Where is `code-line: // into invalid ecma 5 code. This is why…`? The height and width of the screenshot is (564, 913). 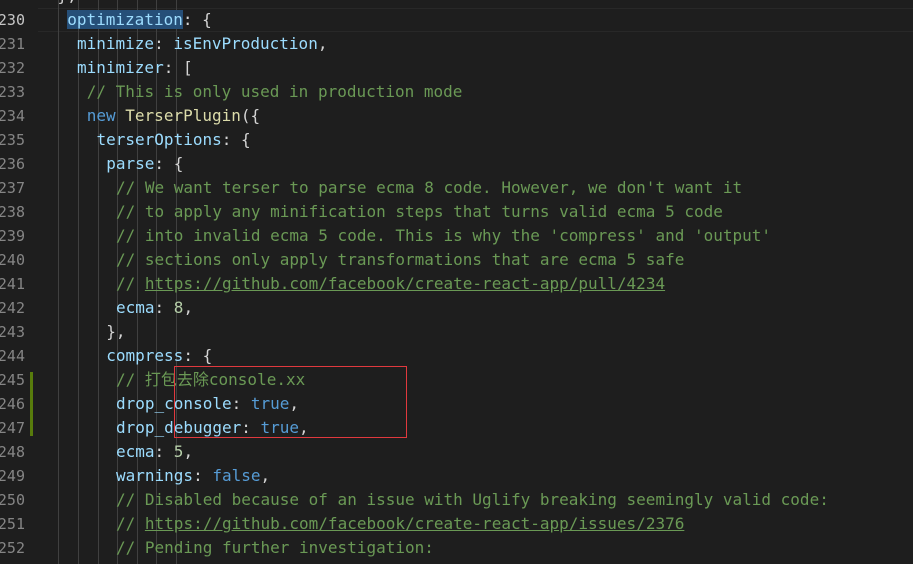 code-line: // into invalid ecma 5 code. This is why… is located at coordinates (443, 236).